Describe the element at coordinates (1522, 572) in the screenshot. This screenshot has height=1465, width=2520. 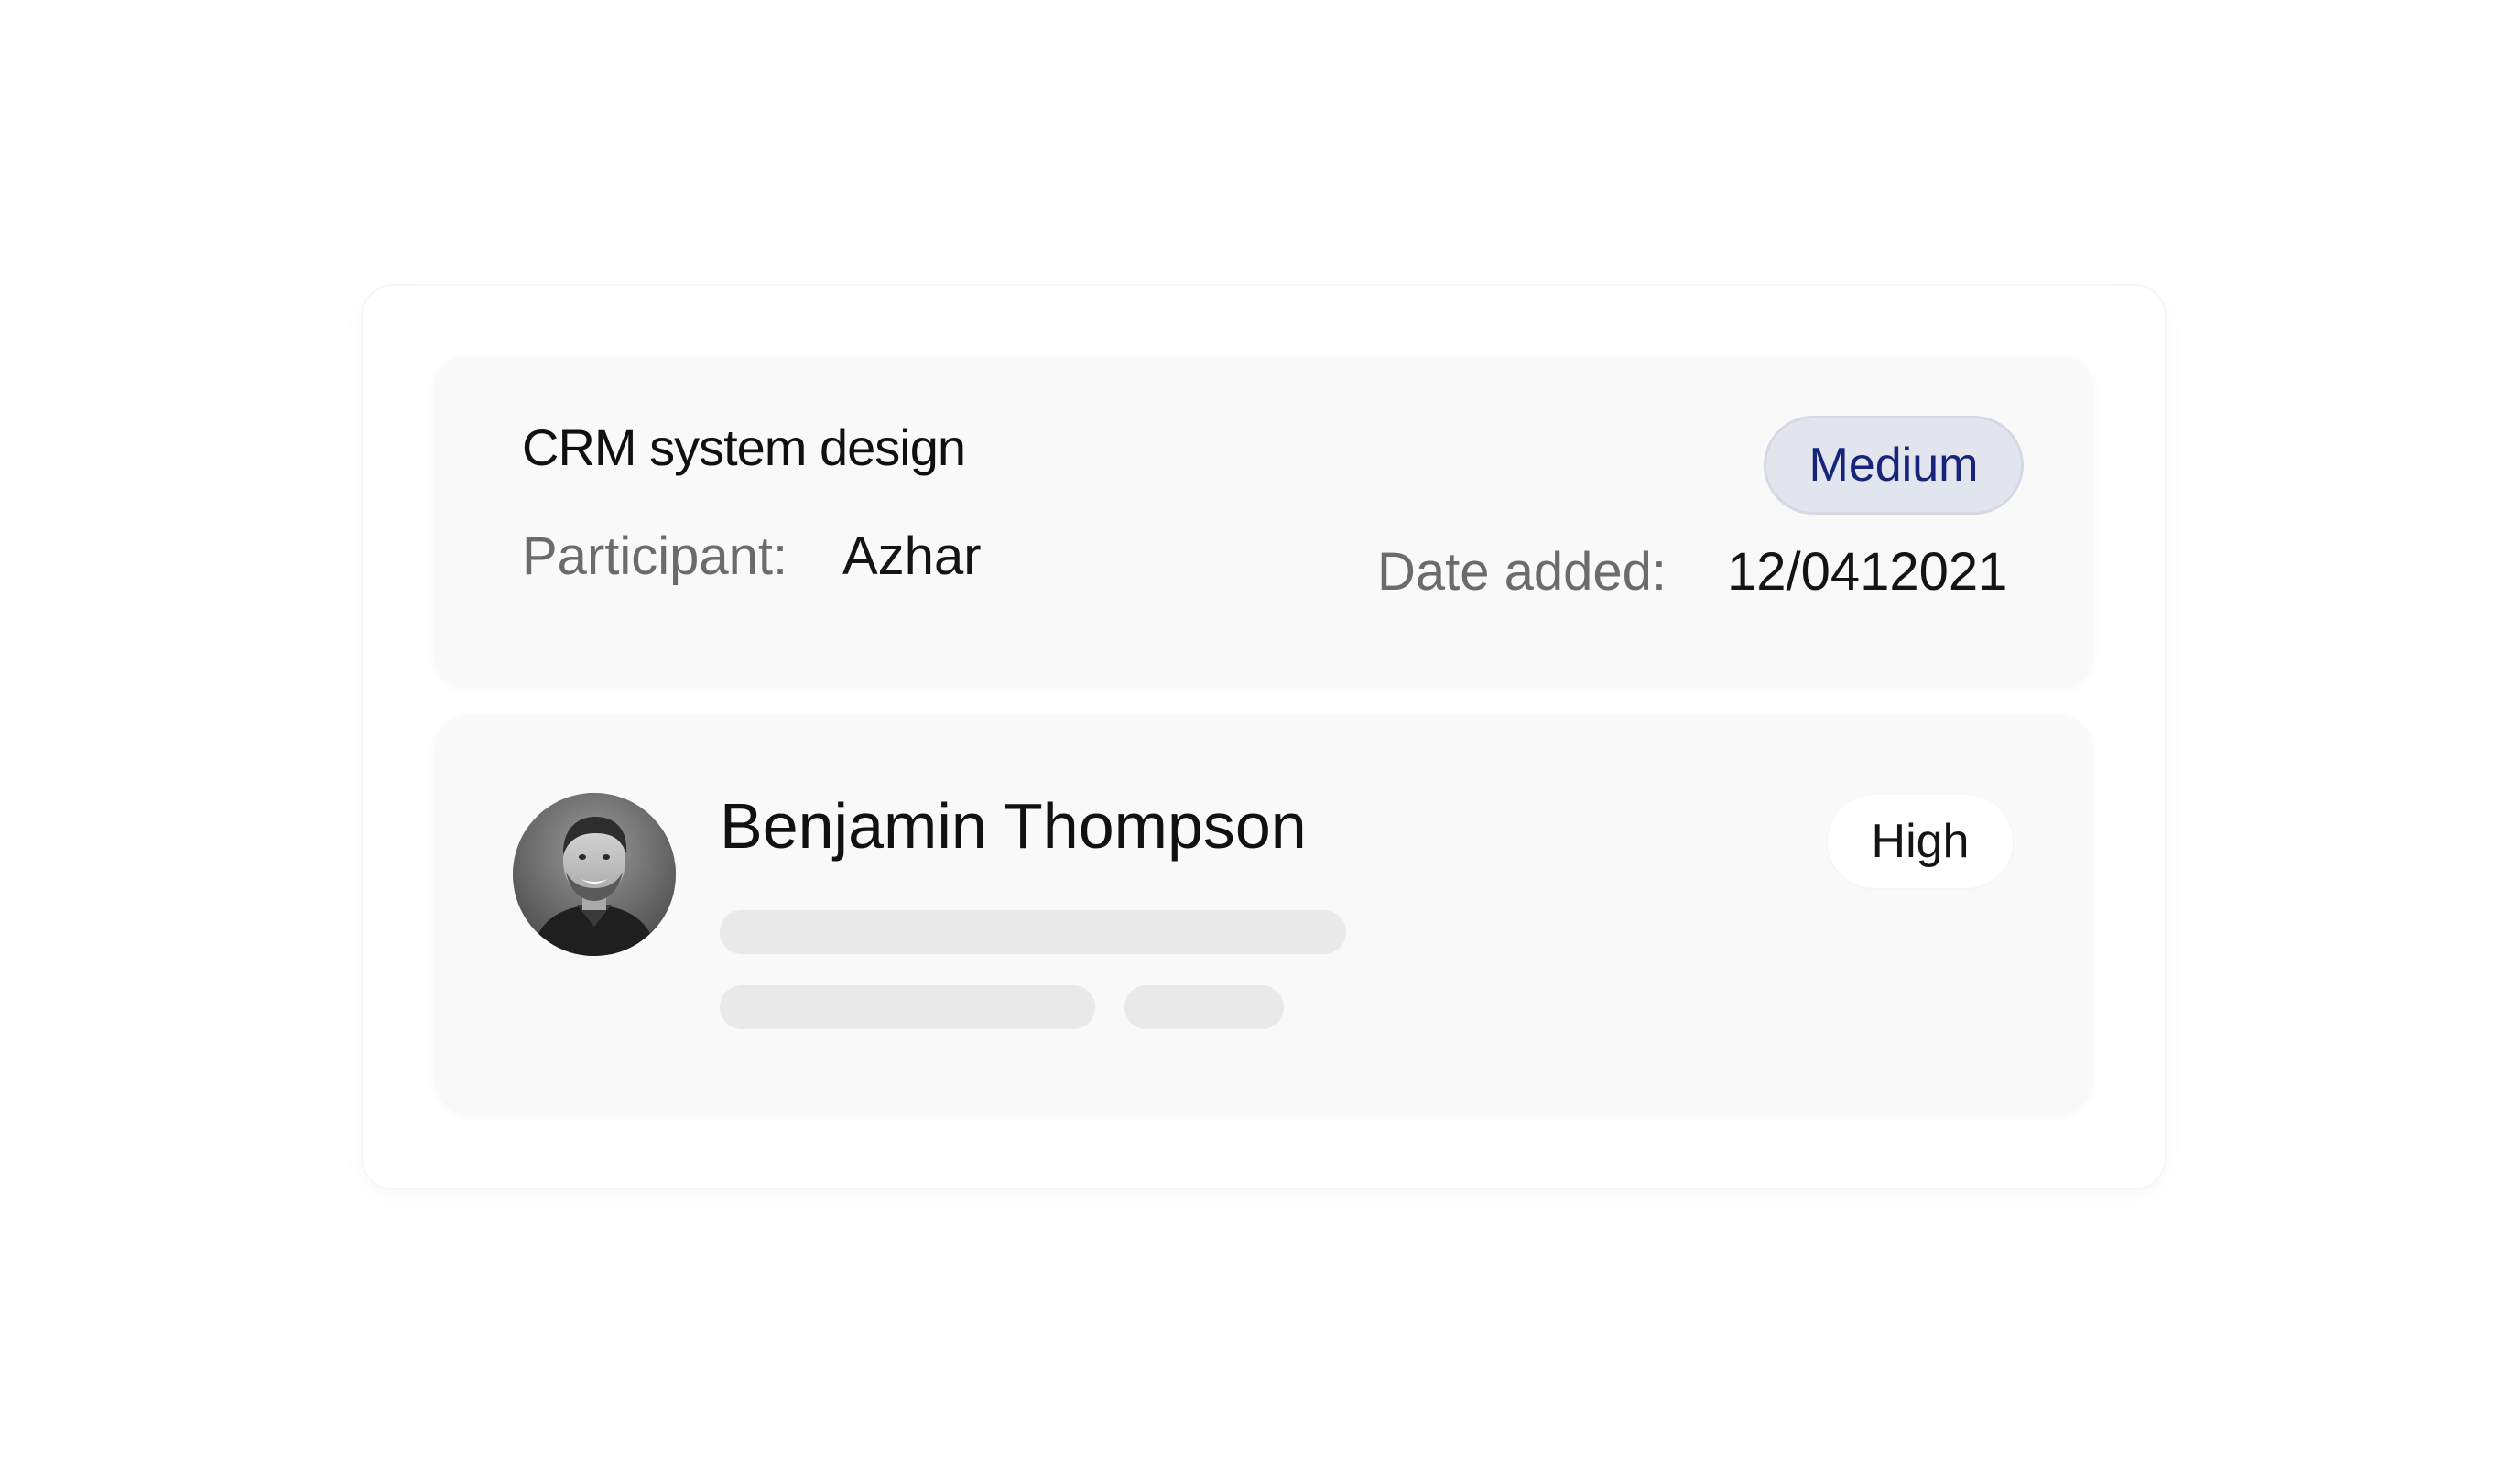
I see `date-added-label: Date added:` at that location.